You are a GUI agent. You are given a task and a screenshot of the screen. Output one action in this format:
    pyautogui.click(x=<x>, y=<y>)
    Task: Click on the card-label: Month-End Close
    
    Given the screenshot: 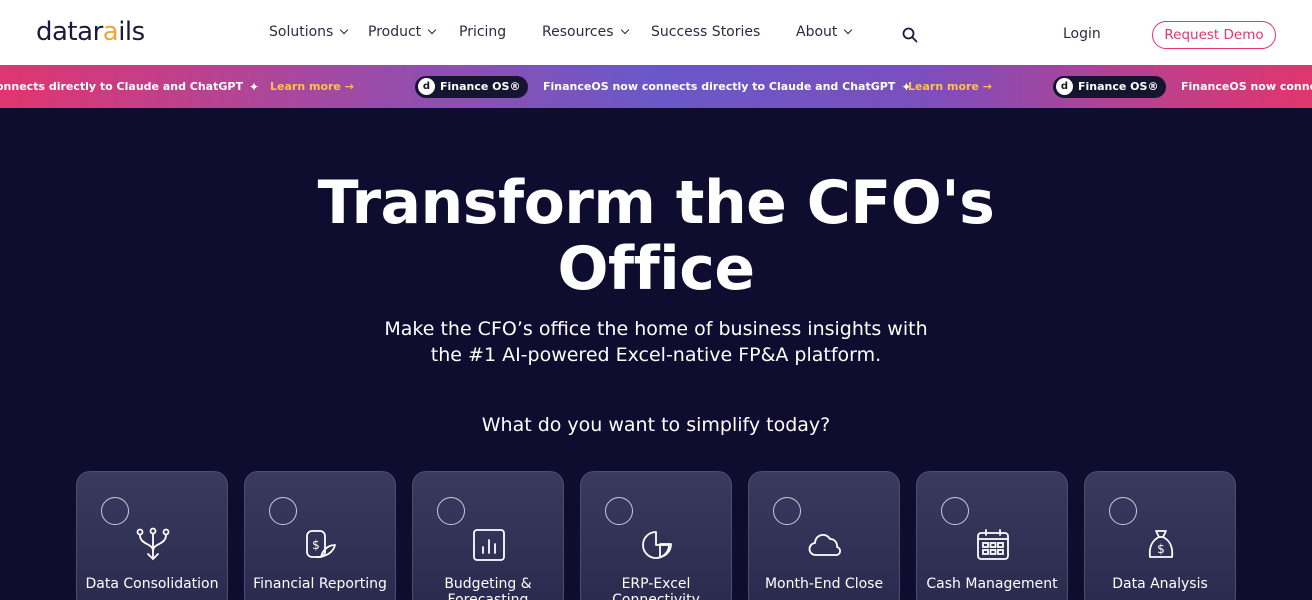 What is the action you would take?
    pyautogui.click(x=824, y=584)
    